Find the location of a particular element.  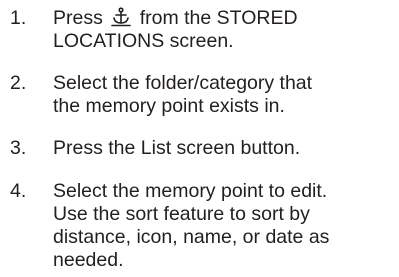

step-line: distance, icon, name, or date as is located at coordinates (191, 237).